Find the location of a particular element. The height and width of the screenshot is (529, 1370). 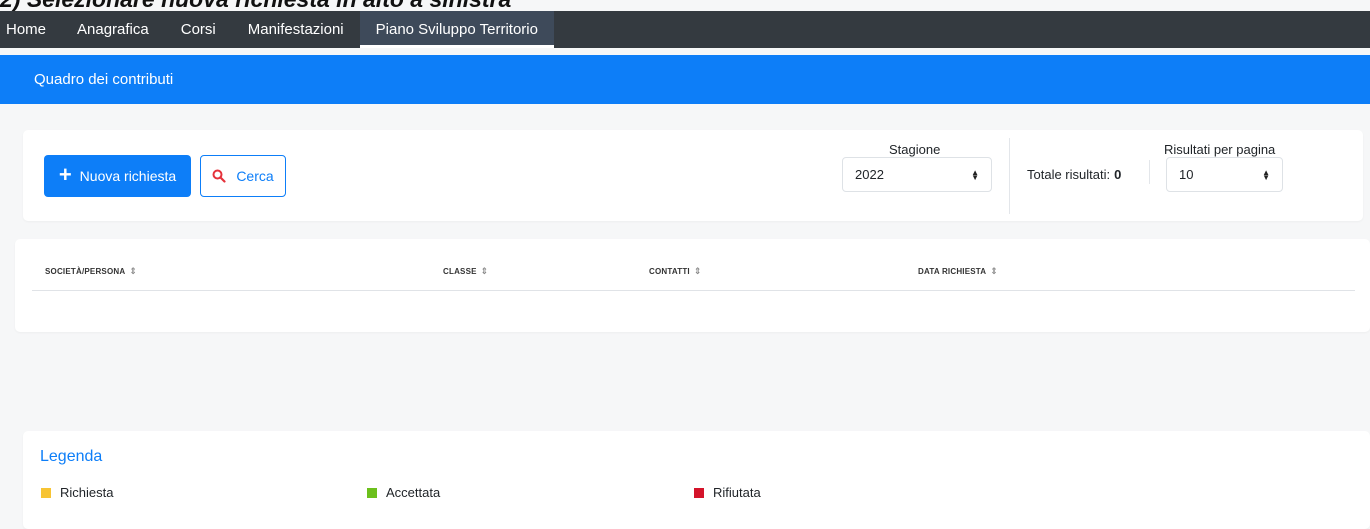

page-header-bar: Quadro dei contributi is located at coordinates (685, 79).